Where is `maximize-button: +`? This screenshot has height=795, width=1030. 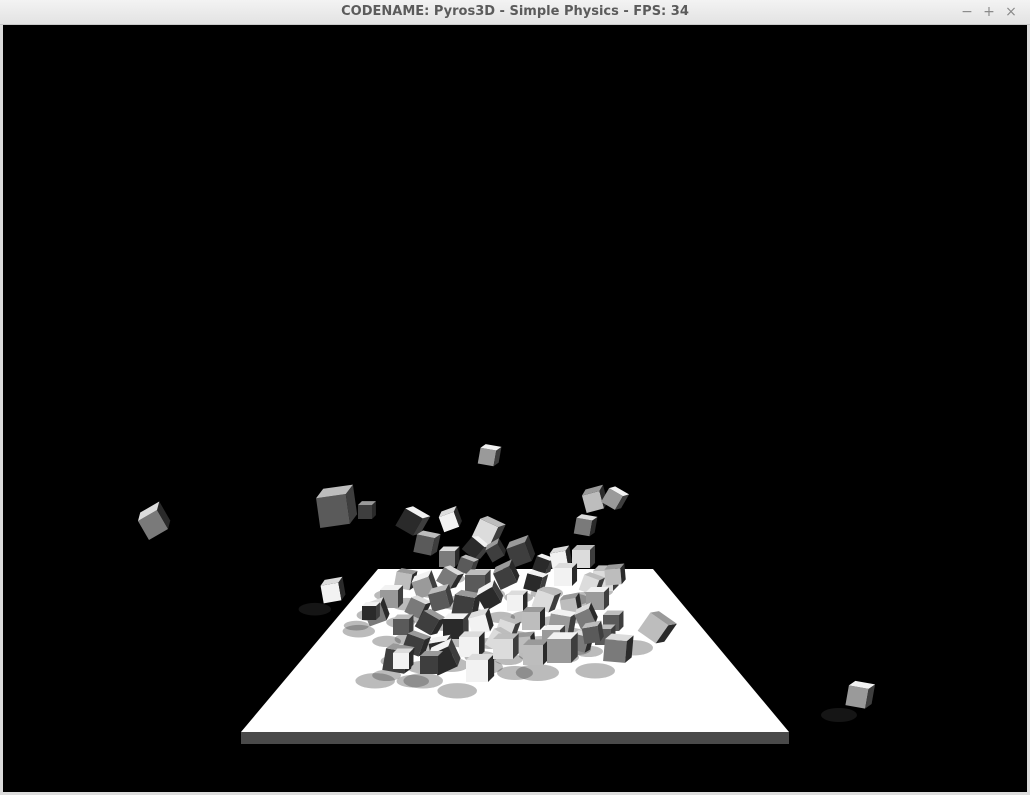
maximize-button: + is located at coordinates (989, 12).